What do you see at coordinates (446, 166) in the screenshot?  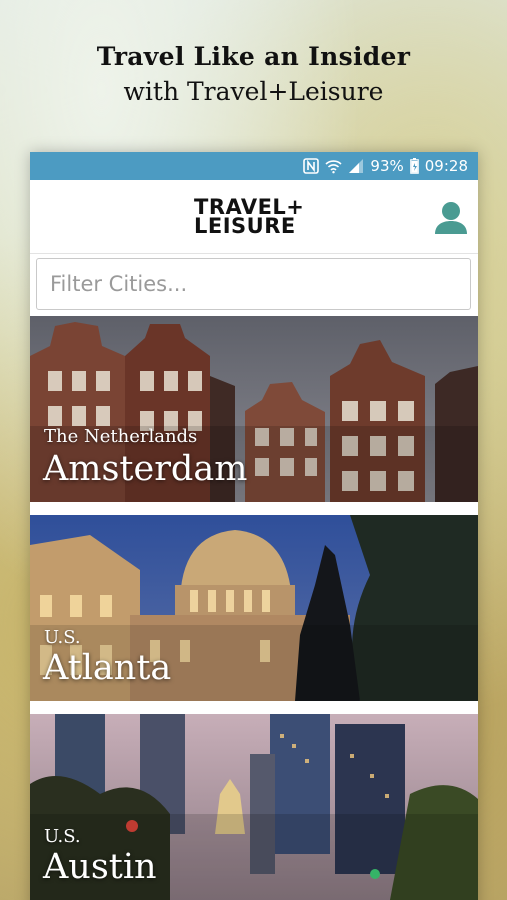 I see `clock: 09:28` at bounding box center [446, 166].